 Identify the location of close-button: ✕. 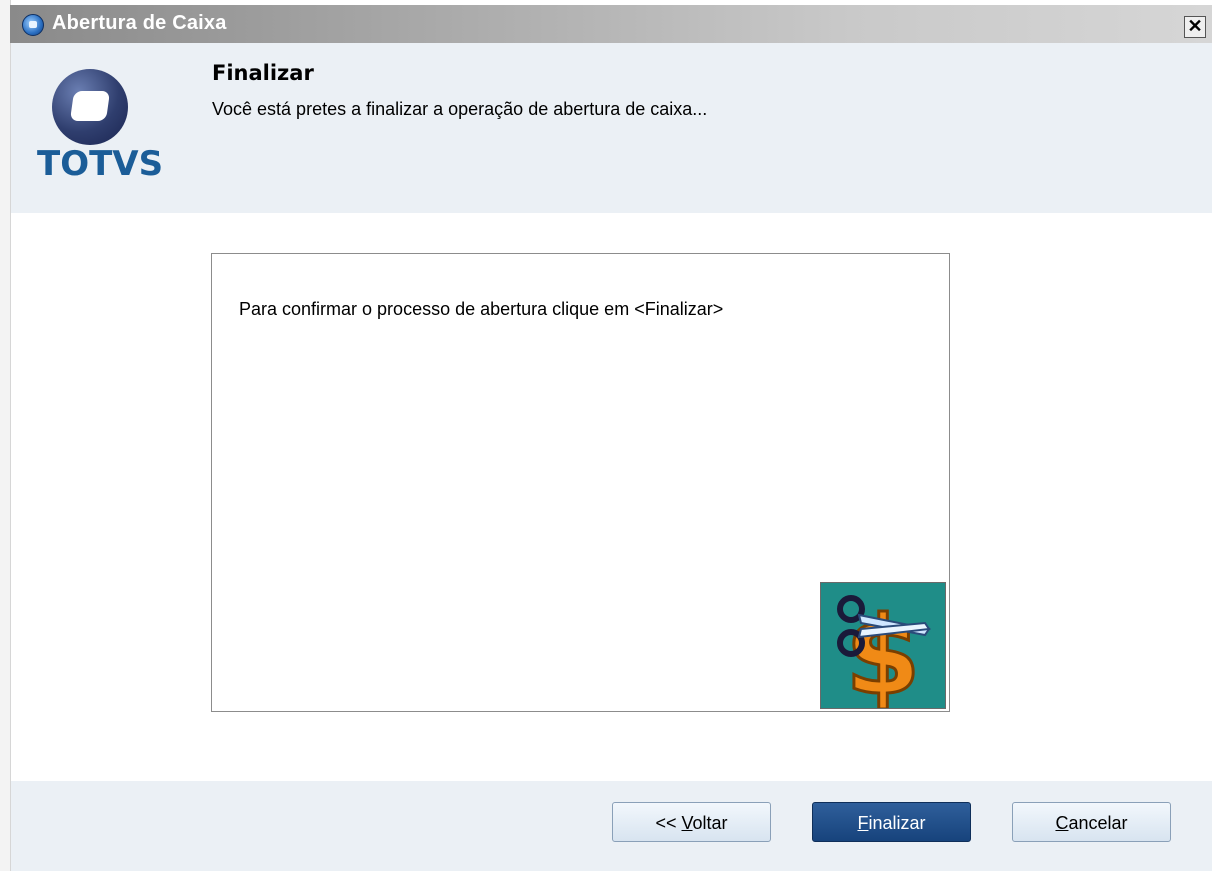
(1195, 27).